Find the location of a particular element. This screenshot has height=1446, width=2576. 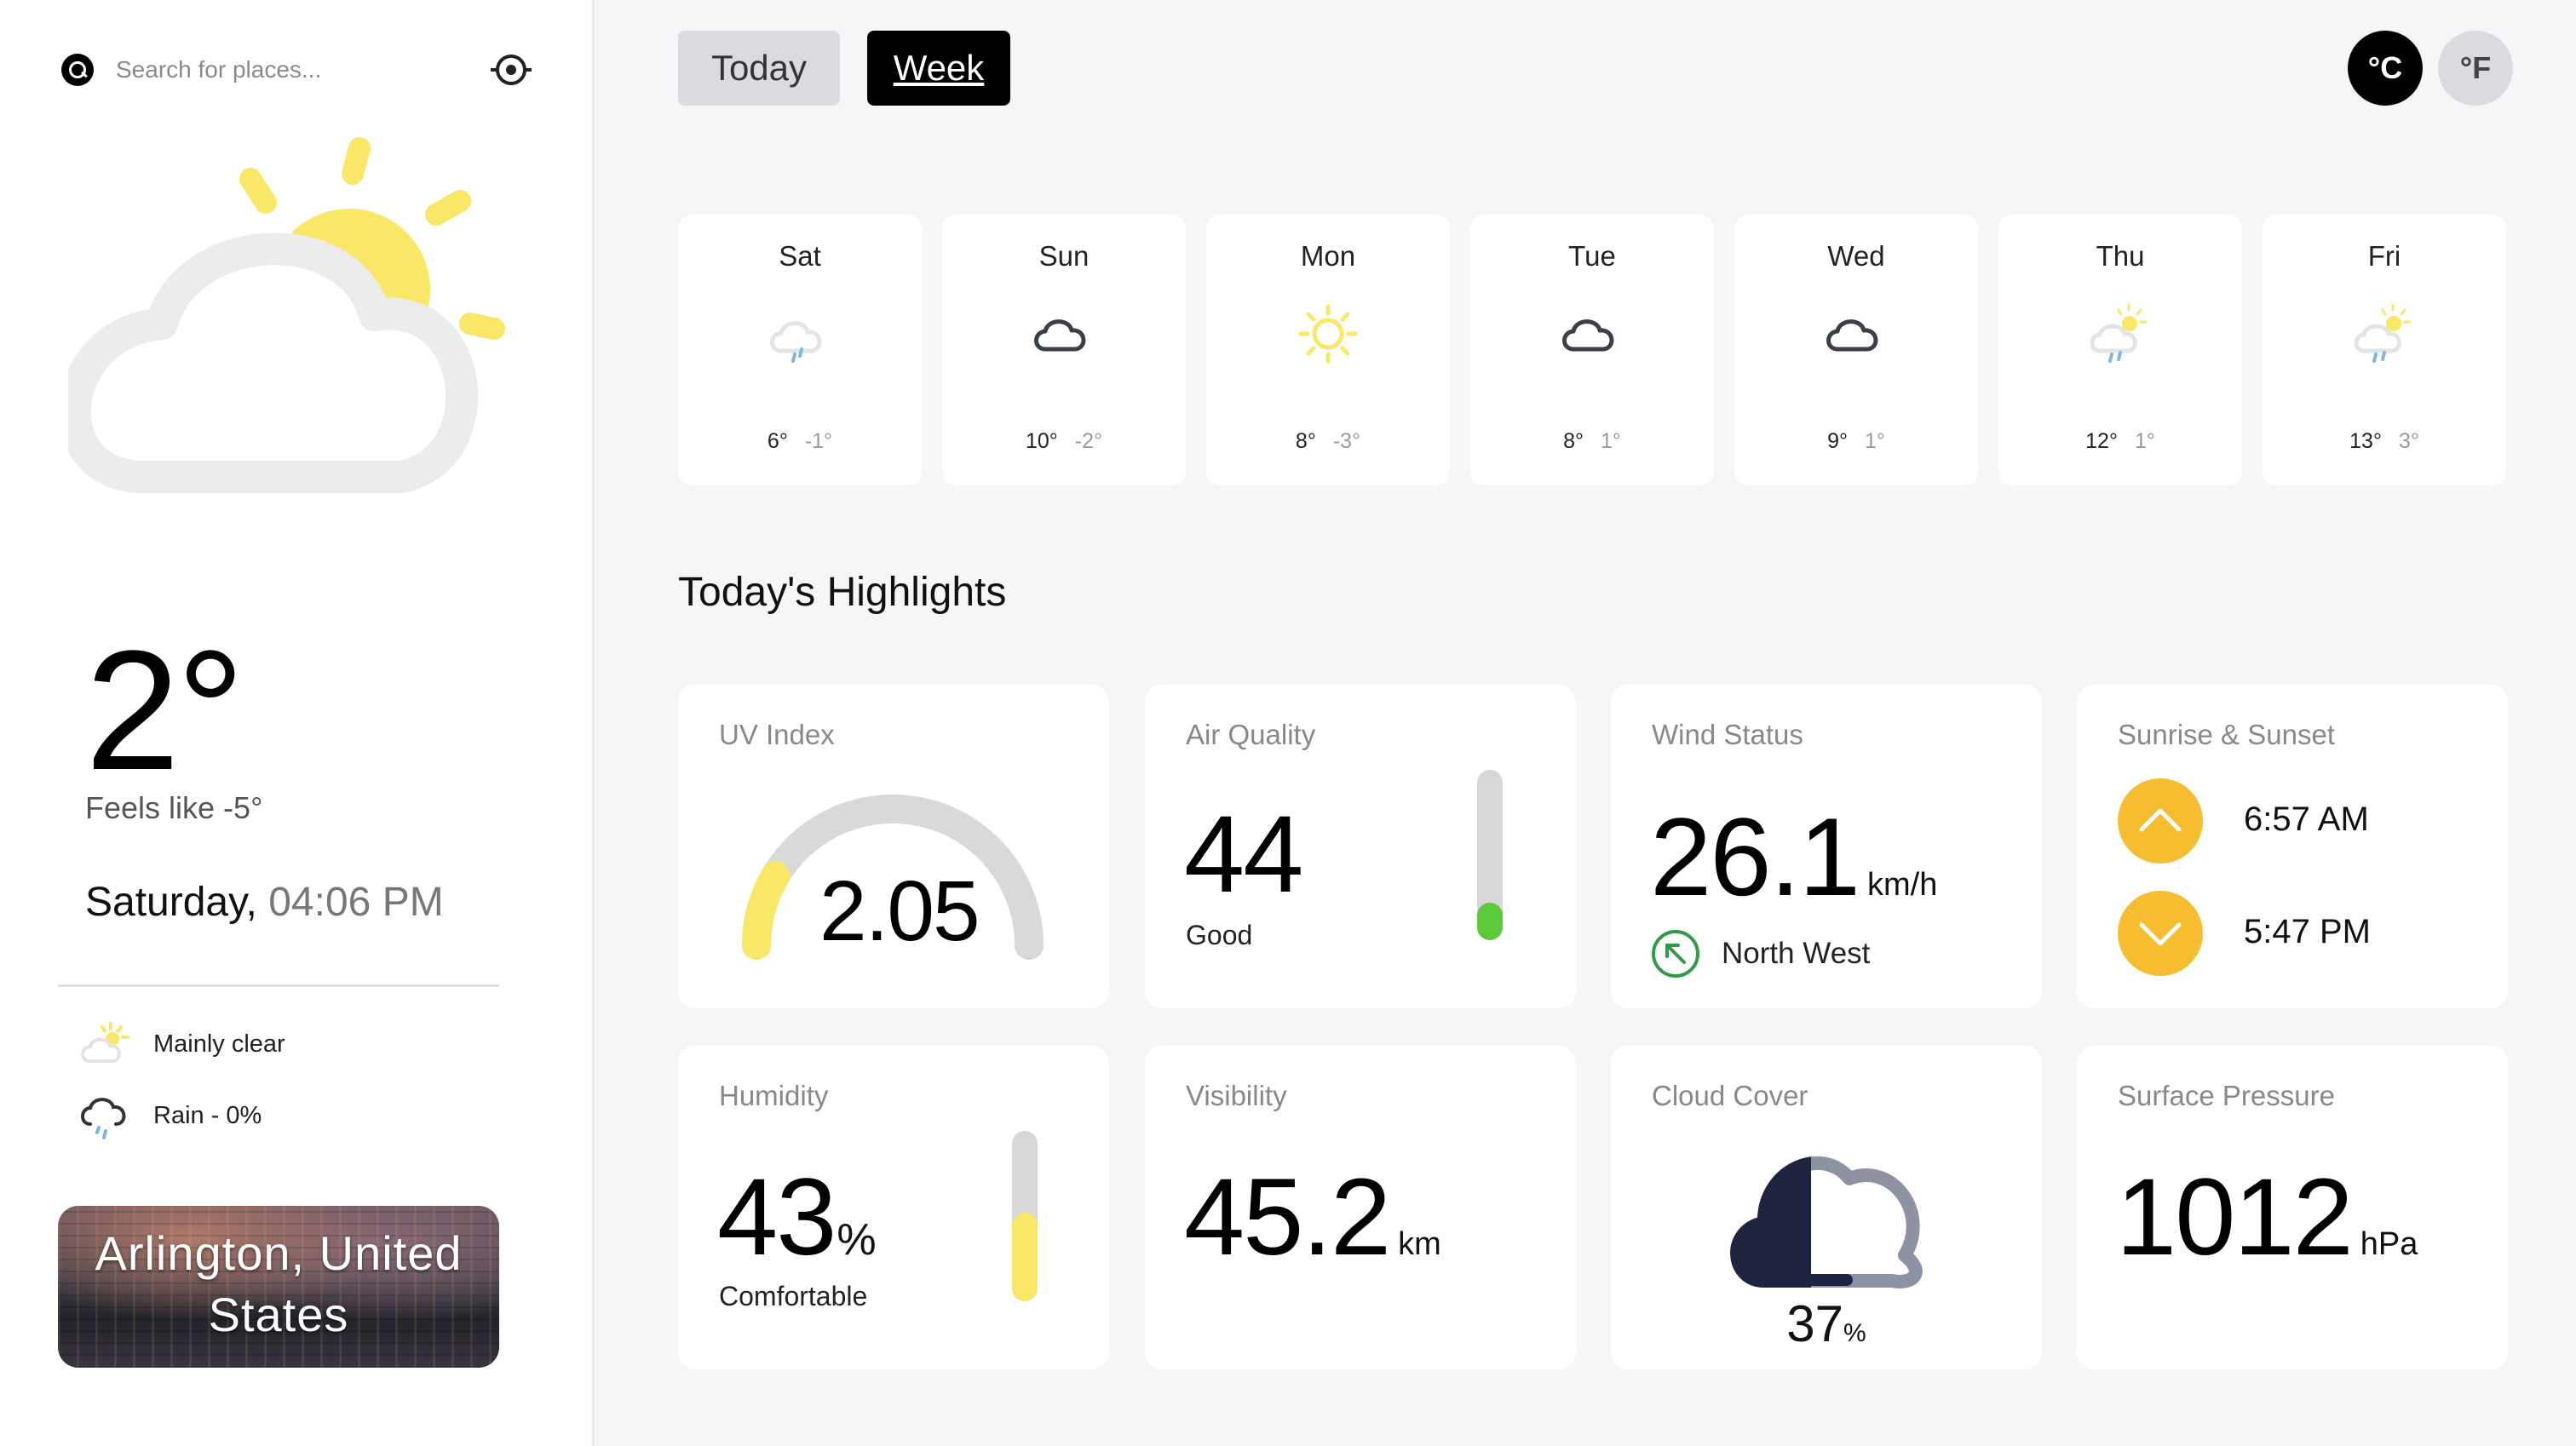

humidity-bar-fill is located at coordinates (1025, 1257).